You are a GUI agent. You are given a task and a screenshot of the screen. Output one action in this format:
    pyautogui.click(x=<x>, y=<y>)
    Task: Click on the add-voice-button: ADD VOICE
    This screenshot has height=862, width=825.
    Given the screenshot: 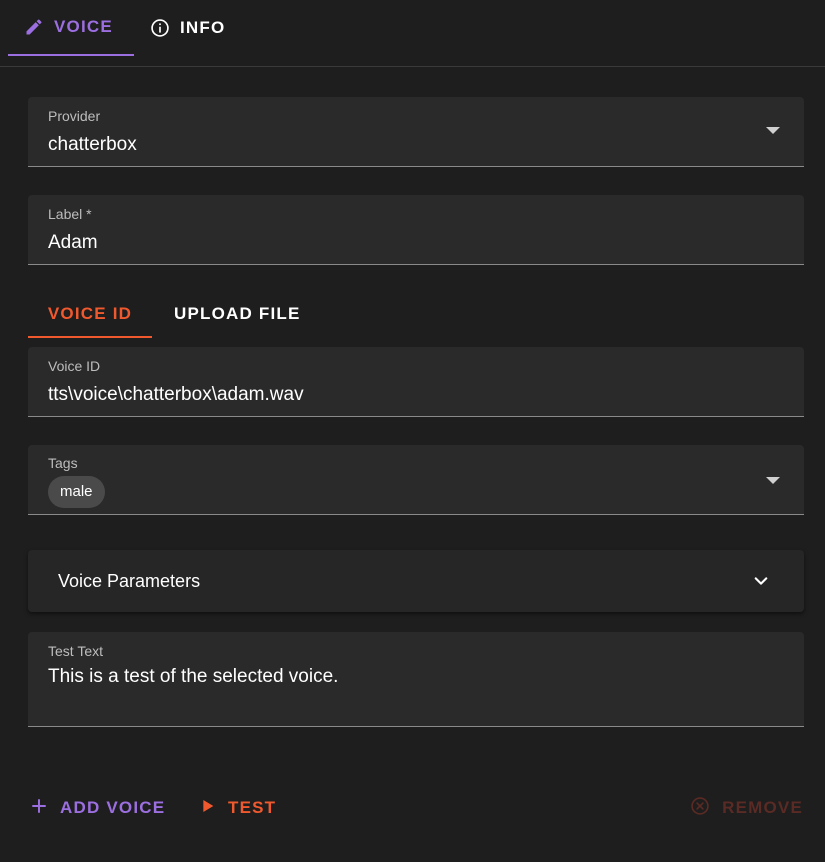 What is the action you would take?
    pyautogui.click(x=97, y=808)
    